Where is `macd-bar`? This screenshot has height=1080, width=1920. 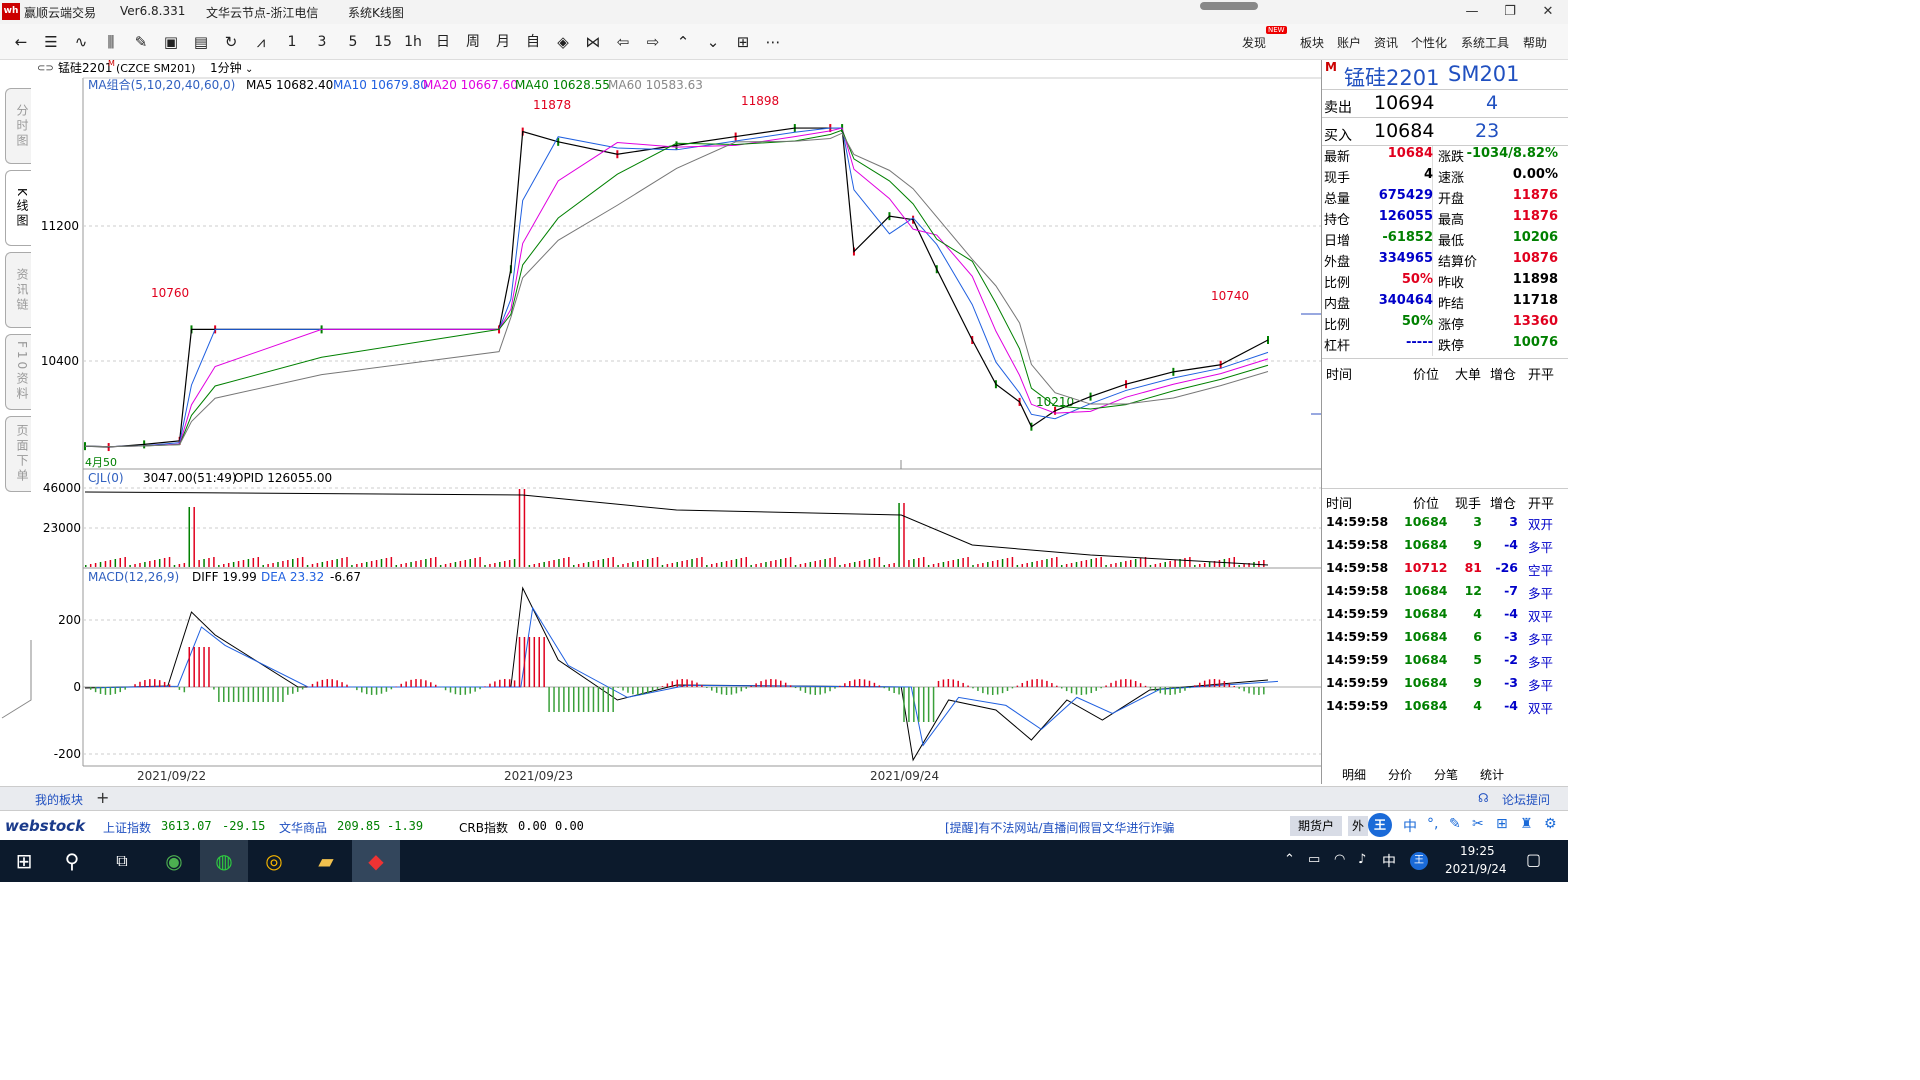
macd-bar is located at coordinates (904, 704).